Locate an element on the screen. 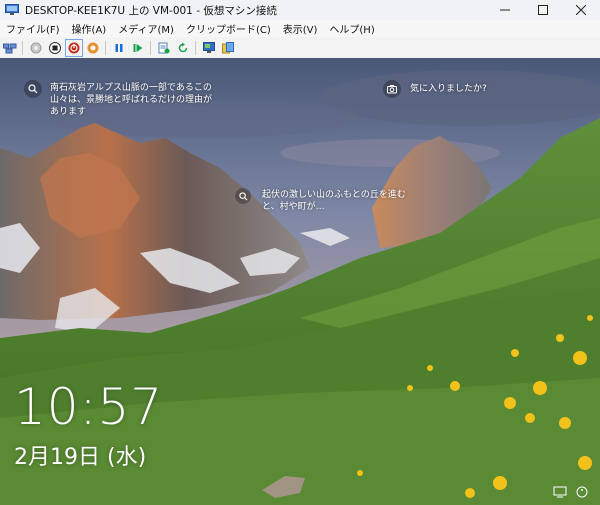  play-icon is located at coordinates (138, 47).